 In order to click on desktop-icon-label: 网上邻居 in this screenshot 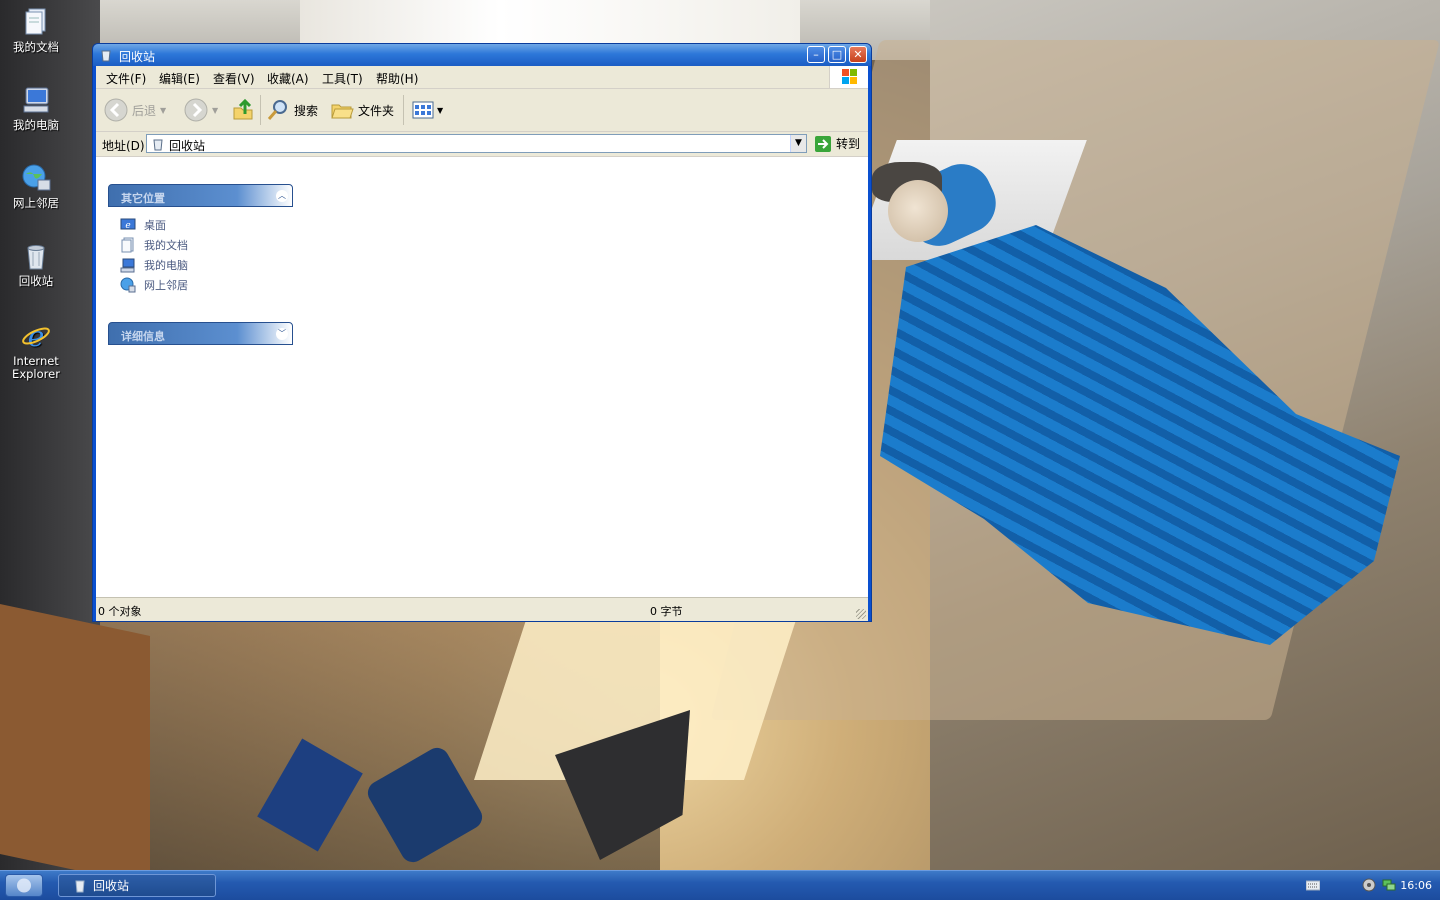, I will do `click(36, 203)`.